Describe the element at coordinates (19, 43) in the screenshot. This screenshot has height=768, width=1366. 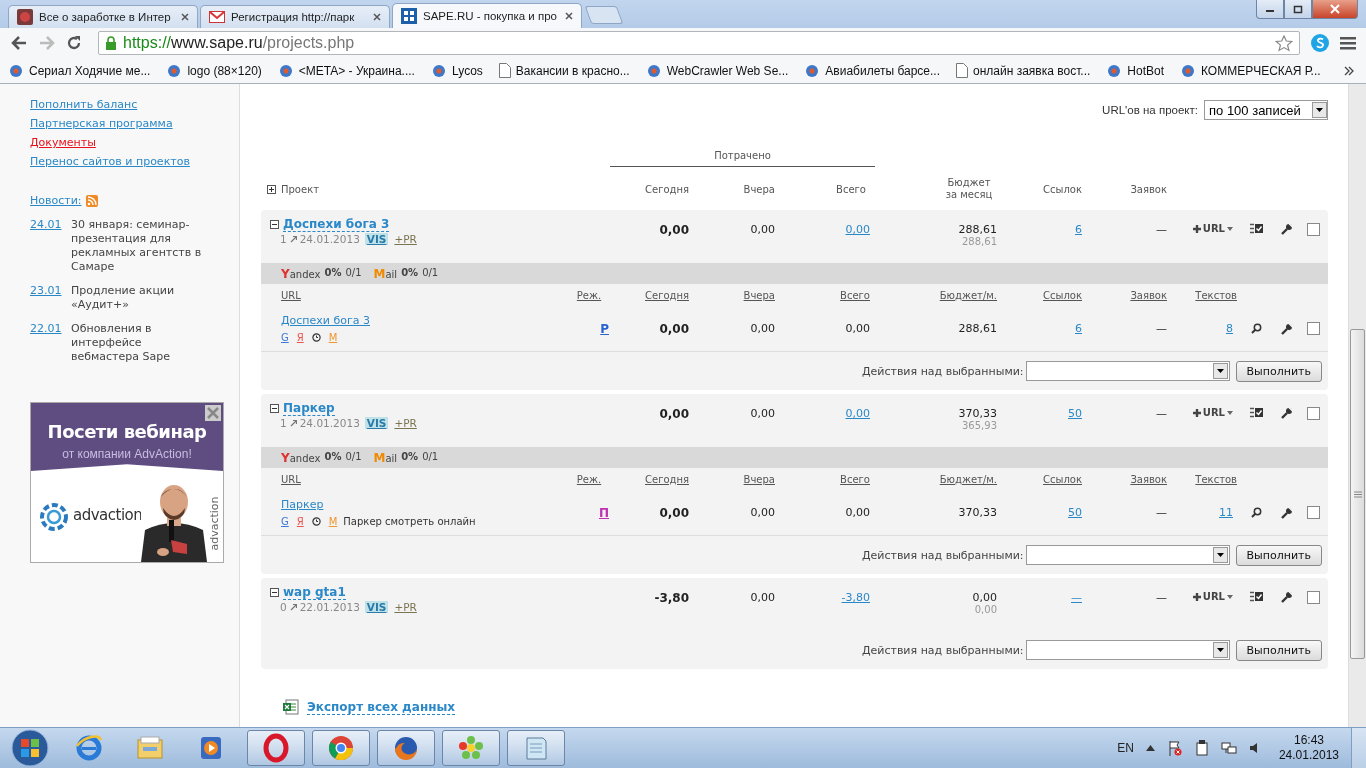
I see `back-icon` at that location.